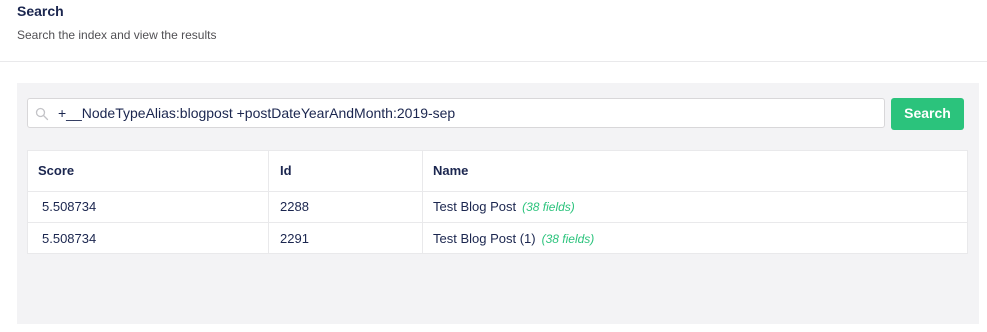 The height and width of the screenshot is (332, 987). Describe the element at coordinates (695, 171) in the screenshot. I see `column-header-name: Name` at that location.